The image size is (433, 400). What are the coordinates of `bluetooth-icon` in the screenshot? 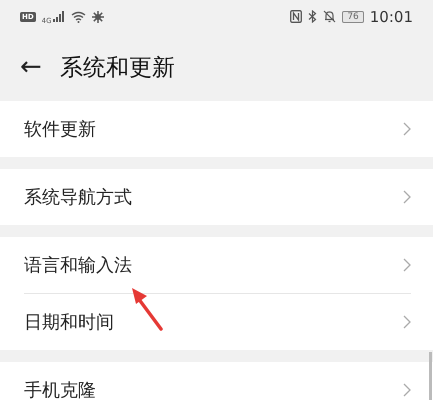 It's located at (313, 16).